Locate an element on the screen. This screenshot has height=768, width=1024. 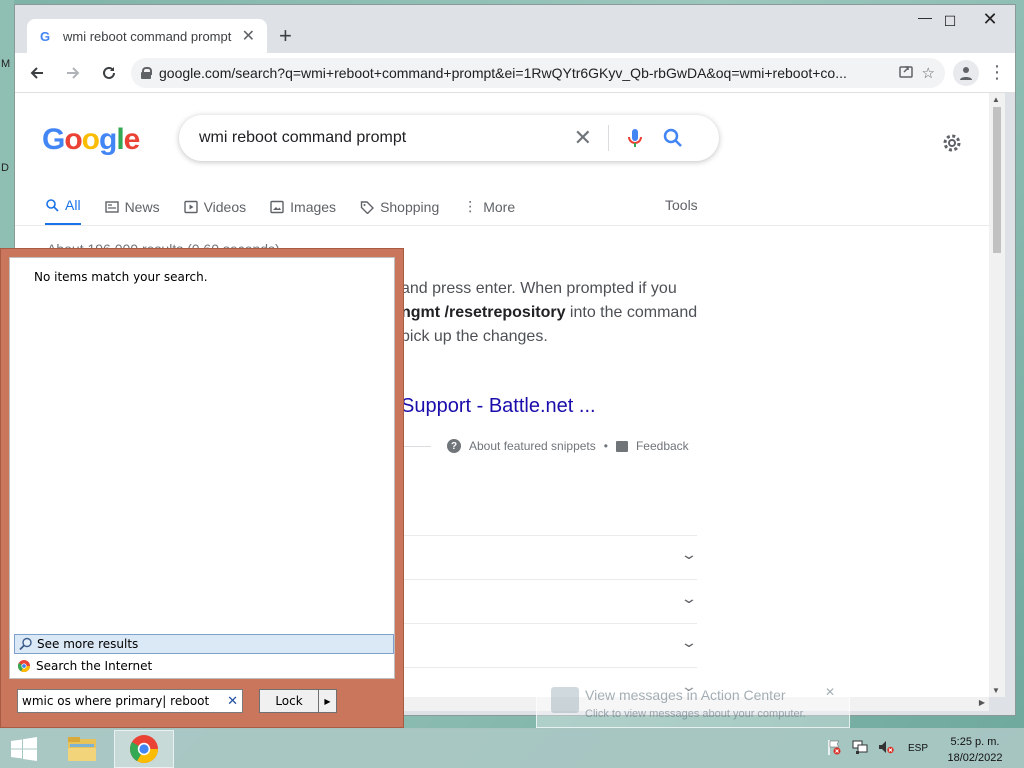
about-snippets-link: About featured snippets is located at coordinates (532, 446).